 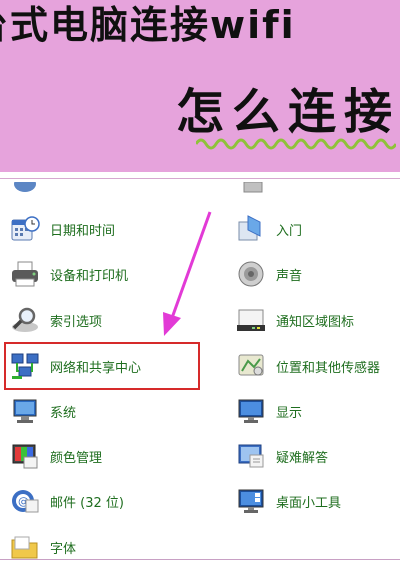 I want to click on banner-title-line2: 怎么连接, so click(x=288, y=112).